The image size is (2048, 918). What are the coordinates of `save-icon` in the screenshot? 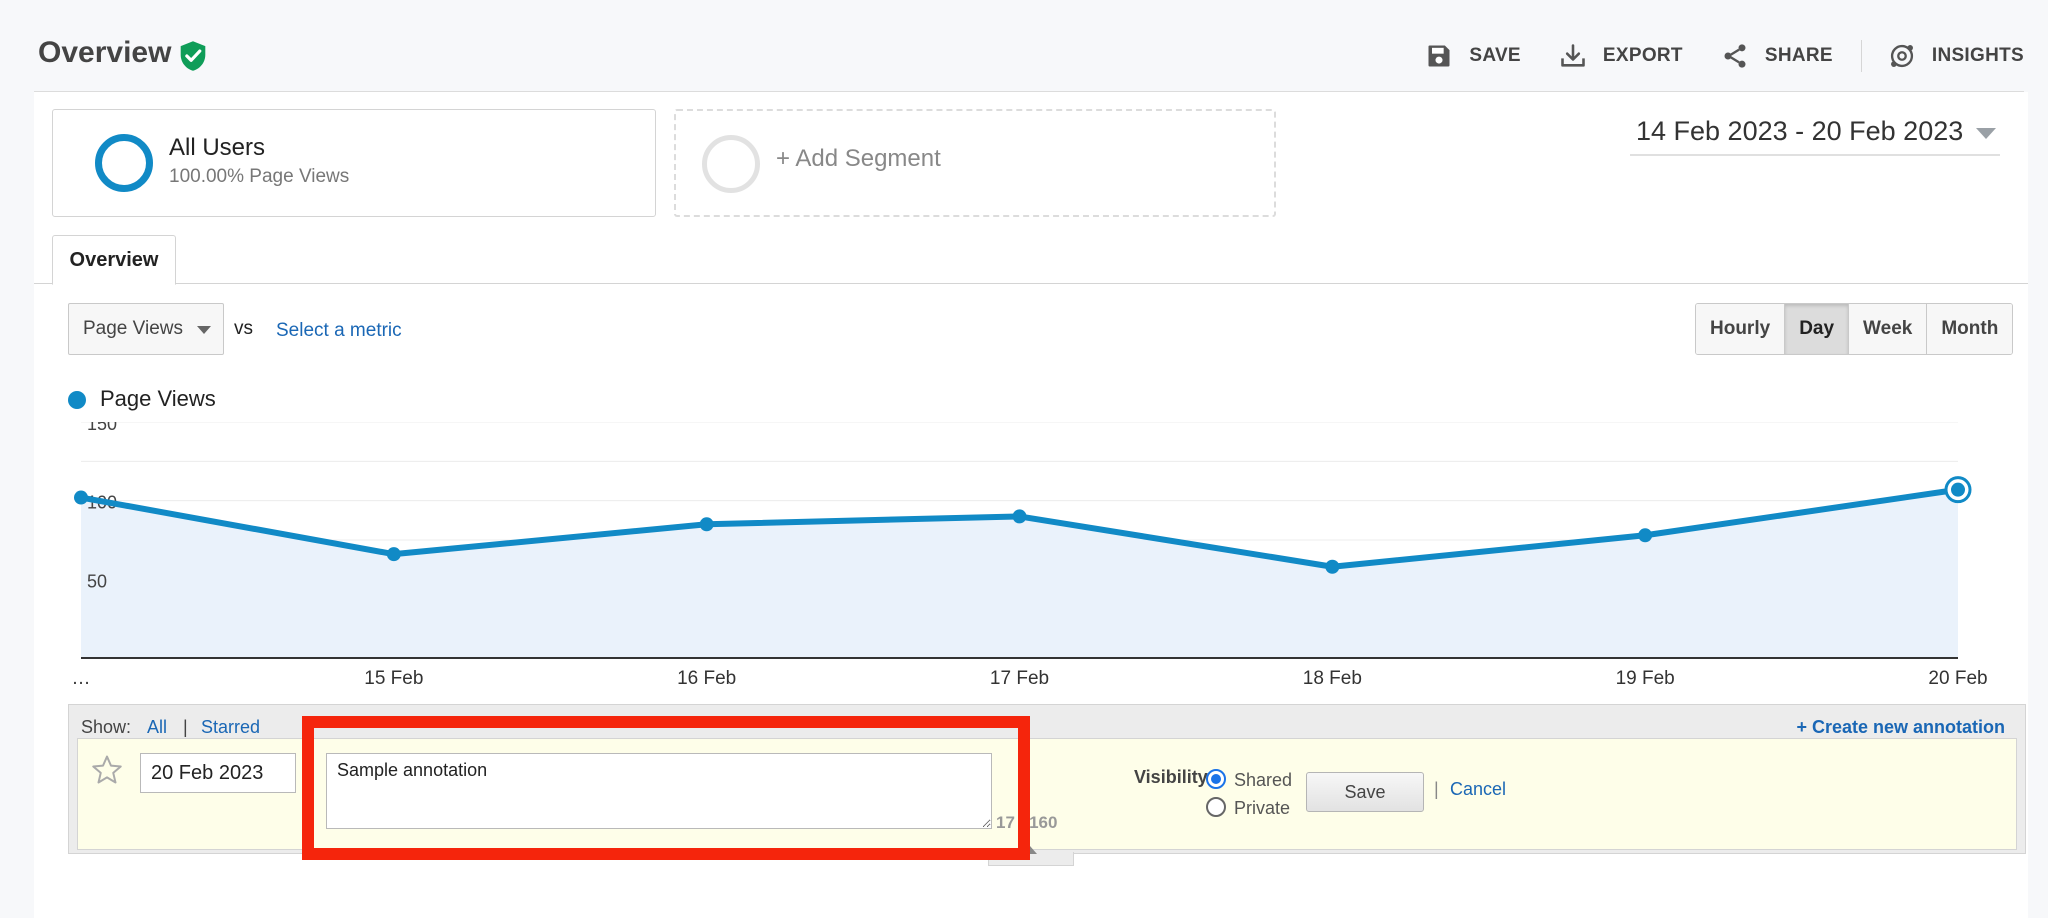 It's located at (1439, 56).